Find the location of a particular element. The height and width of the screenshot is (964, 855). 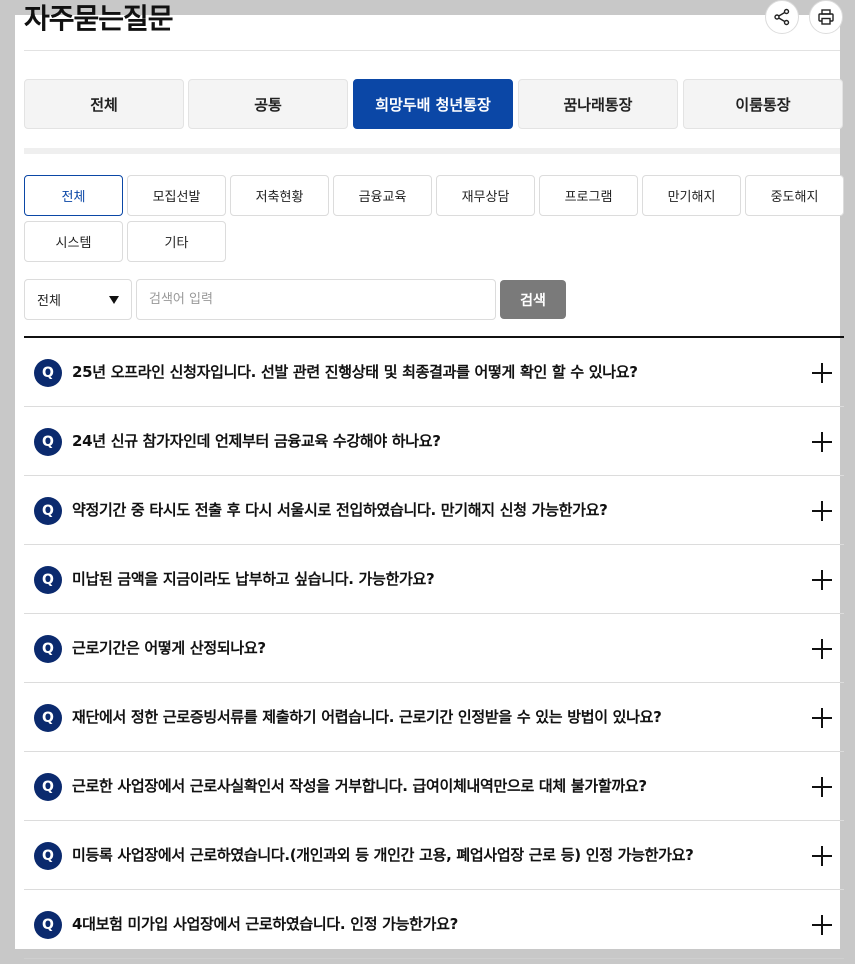

category-etc: 기타 is located at coordinates (176, 241).